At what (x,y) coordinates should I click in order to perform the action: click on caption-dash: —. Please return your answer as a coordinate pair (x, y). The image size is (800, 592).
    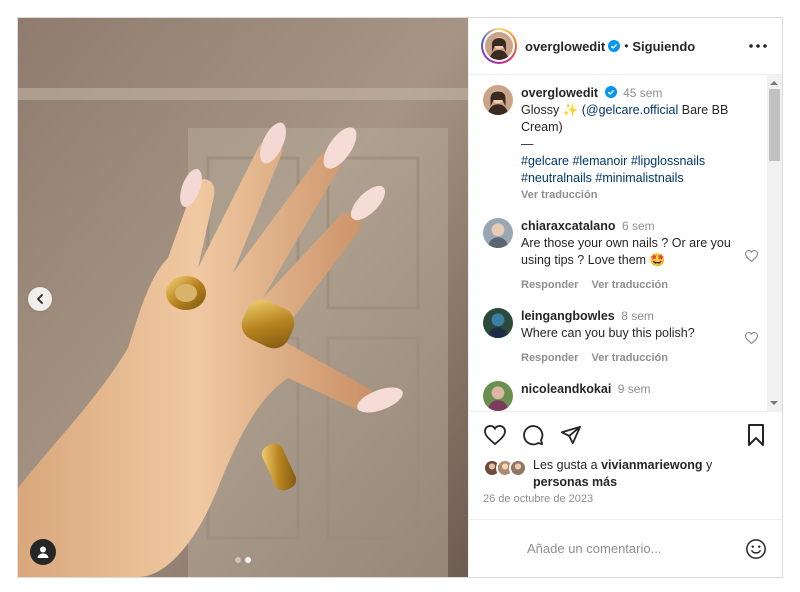
    Looking at the image, I should click on (527, 144).